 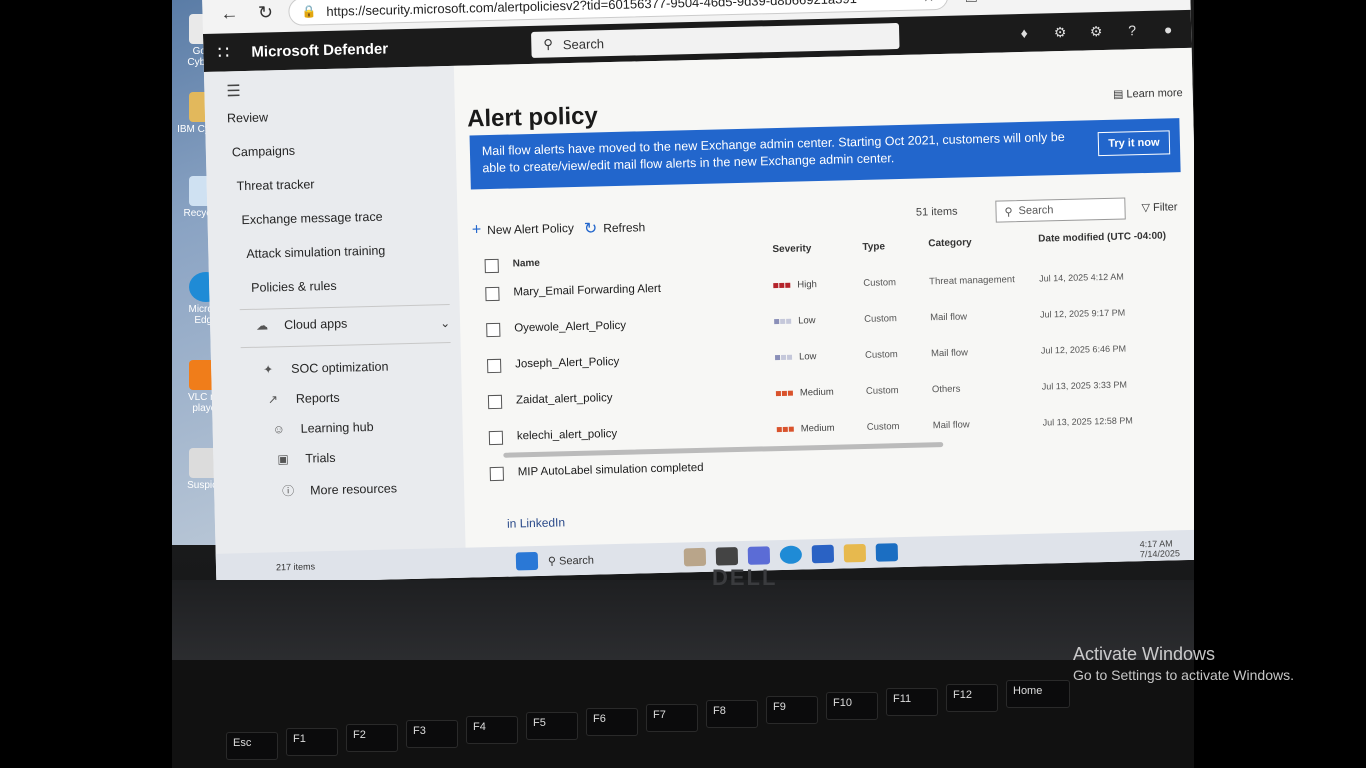 What do you see at coordinates (759, 555) in the screenshot?
I see `teams-icon` at bounding box center [759, 555].